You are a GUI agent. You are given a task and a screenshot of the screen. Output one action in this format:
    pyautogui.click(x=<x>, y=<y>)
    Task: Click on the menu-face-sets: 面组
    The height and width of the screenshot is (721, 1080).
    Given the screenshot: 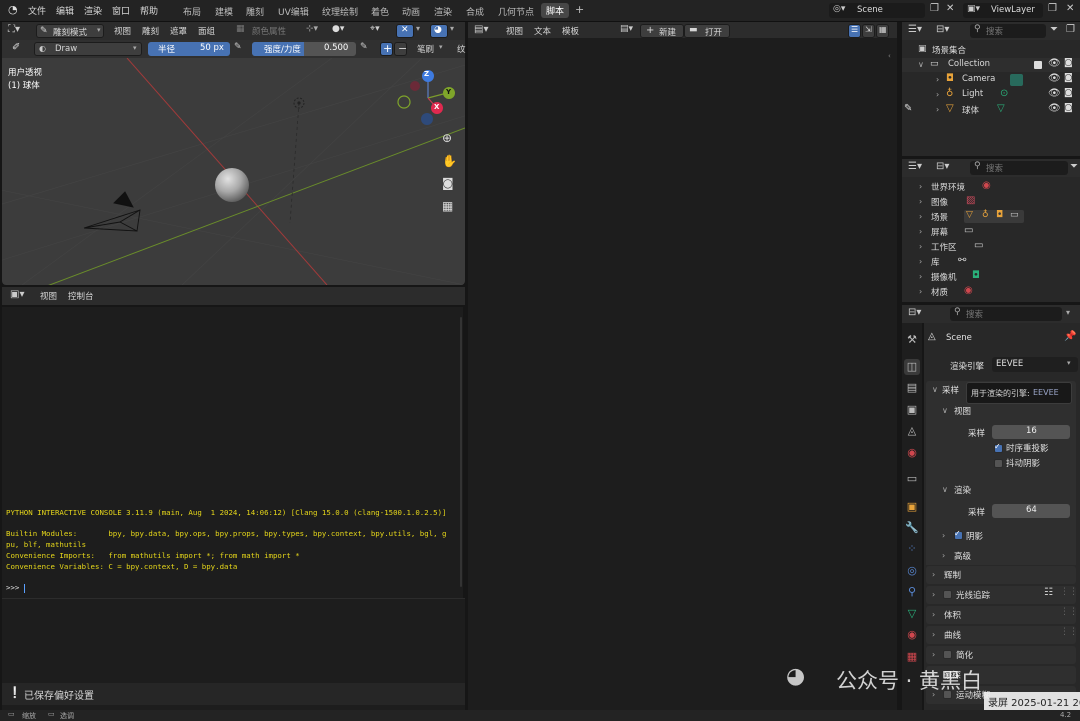 What is the action you would take?
    pyautogui.click(x=206, y=31)
    